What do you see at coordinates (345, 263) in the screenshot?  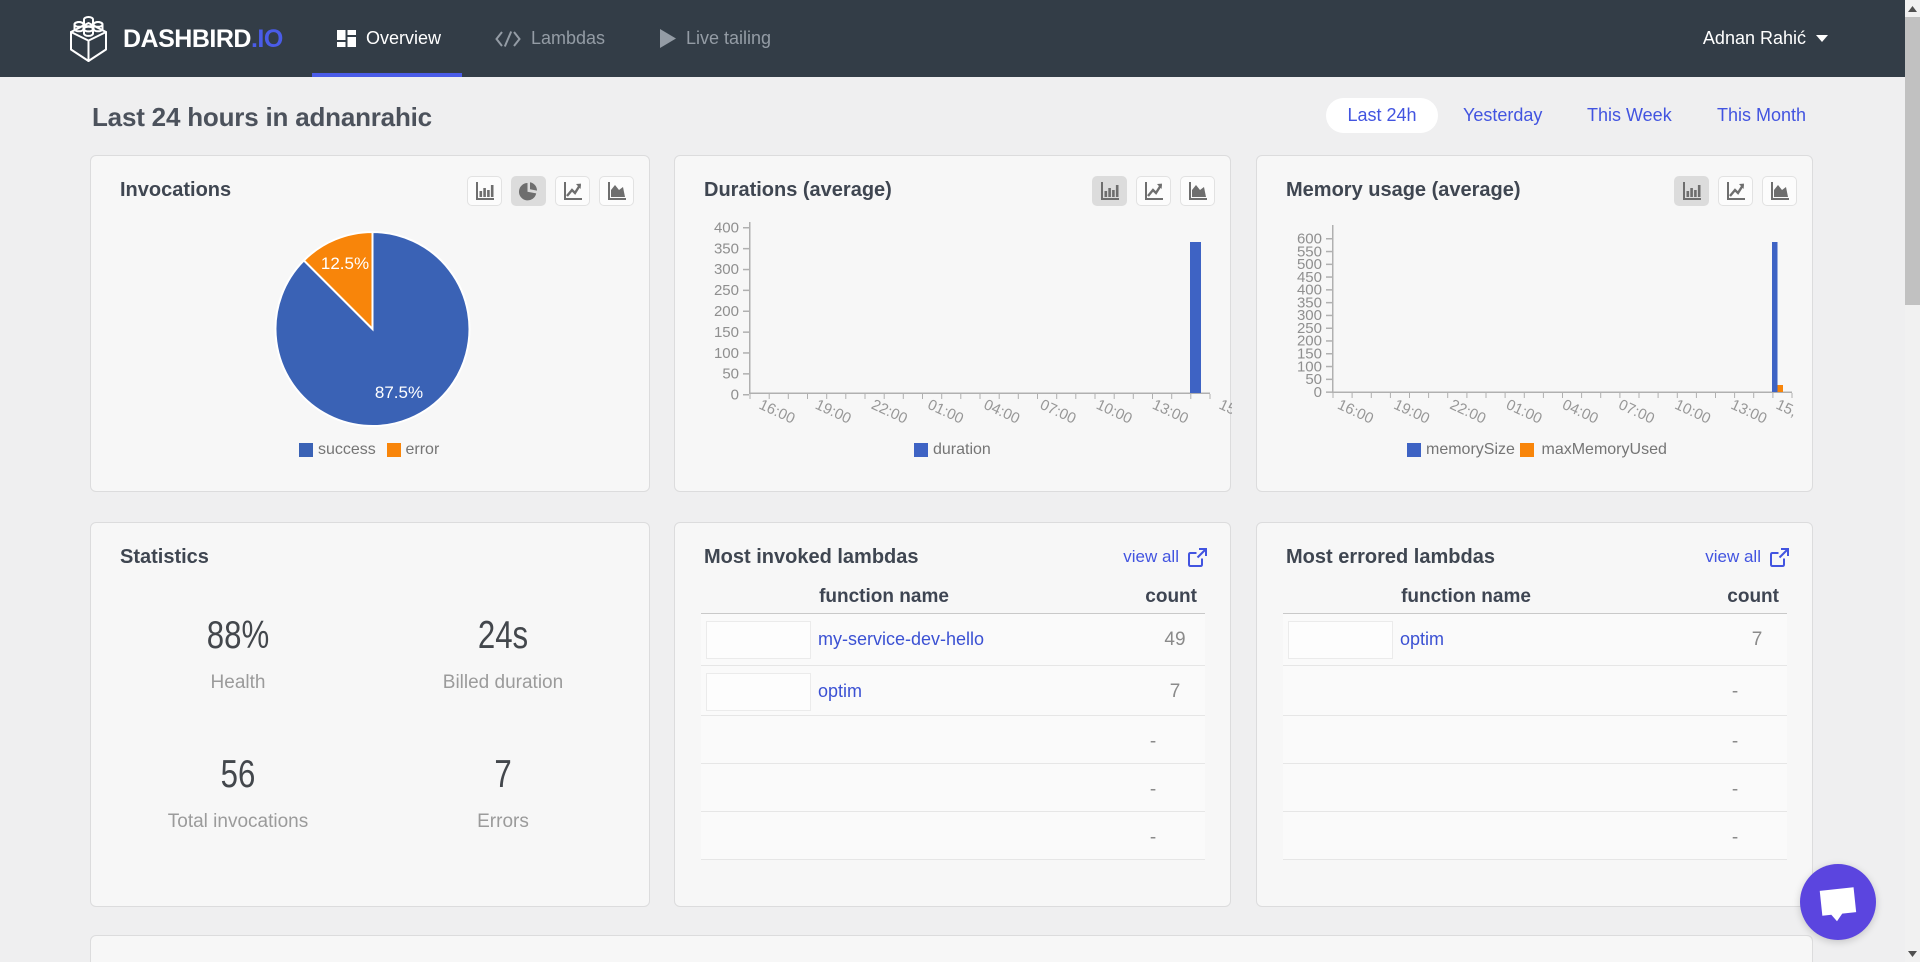 I see `svg-text: 12.5%` at bounding box center [345, 263].